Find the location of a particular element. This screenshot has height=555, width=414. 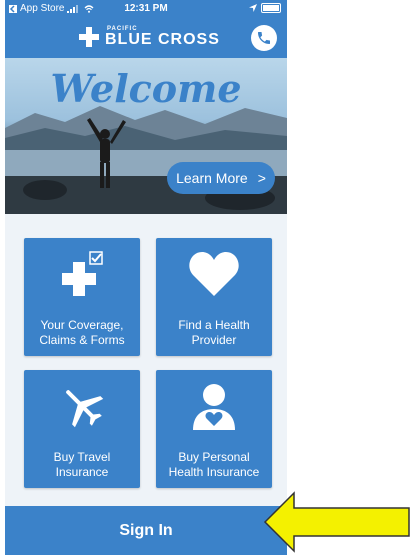

pacific-blue-cross-logo: PACIFIC BLUE CROSS is located at coordinates (149, 37).